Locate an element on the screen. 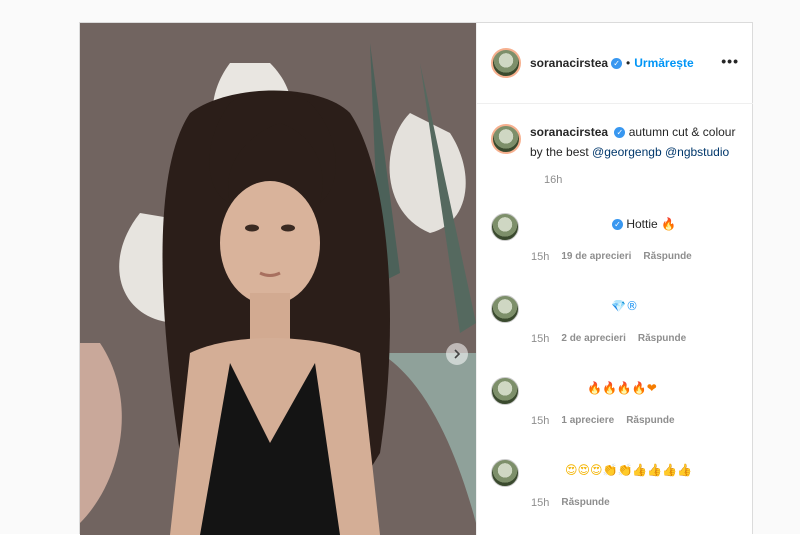 The width and height of the screenshot is (800, 535). post-header: soranacirstea ✓ • Urmărește ••• is located at coordinates (615, 63).